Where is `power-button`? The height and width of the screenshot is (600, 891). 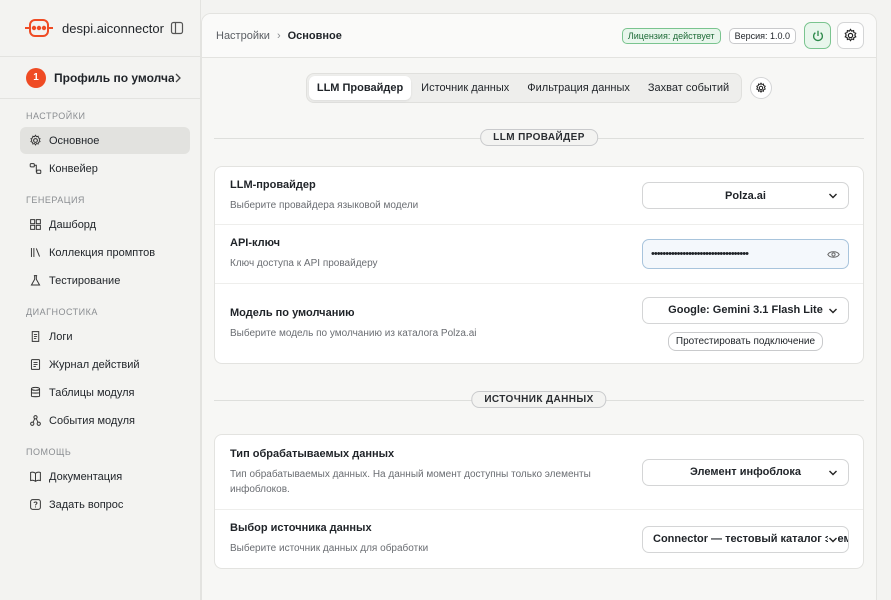 power-button is located at coordinates (817, 35).